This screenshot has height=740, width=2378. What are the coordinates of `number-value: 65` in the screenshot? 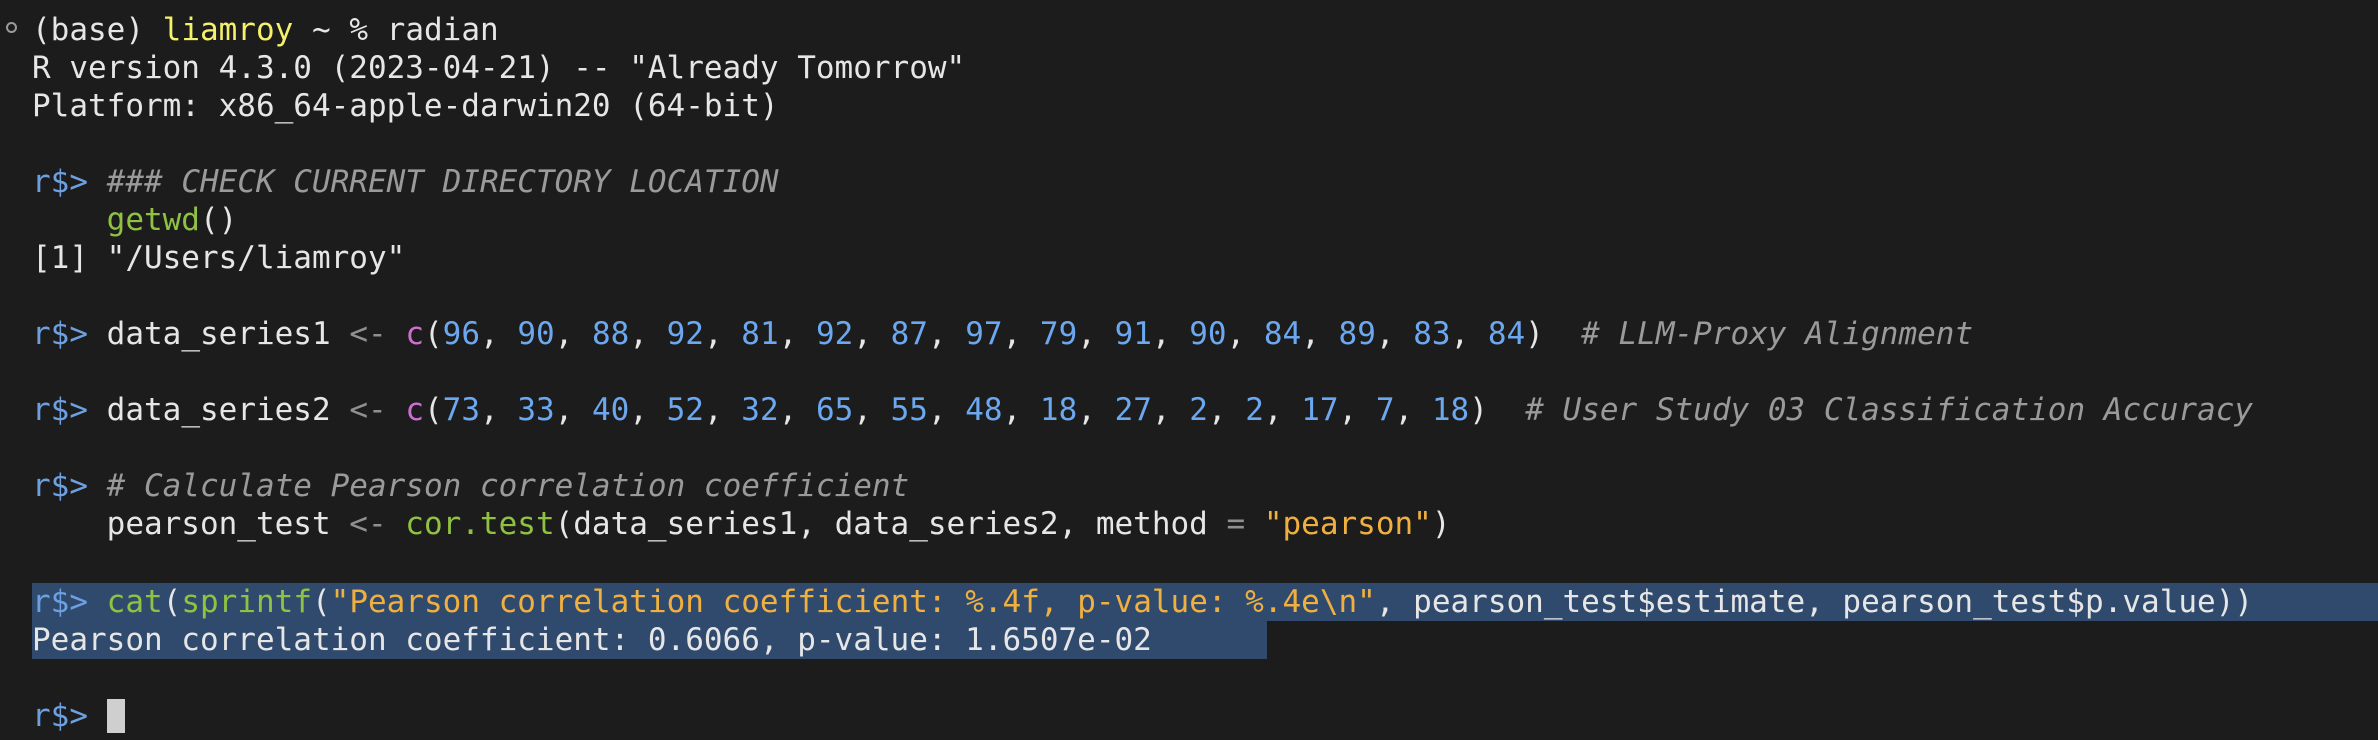 It's located at (834, 410).